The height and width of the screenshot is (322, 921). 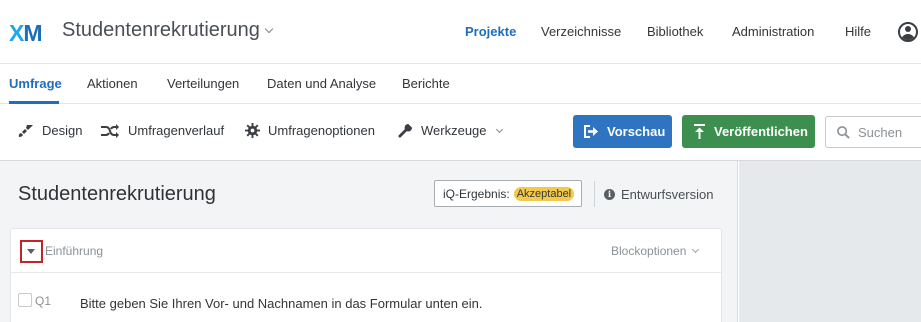 I want to click on tools-dropdown: Werkzeuge, so click(x=450, y=130).